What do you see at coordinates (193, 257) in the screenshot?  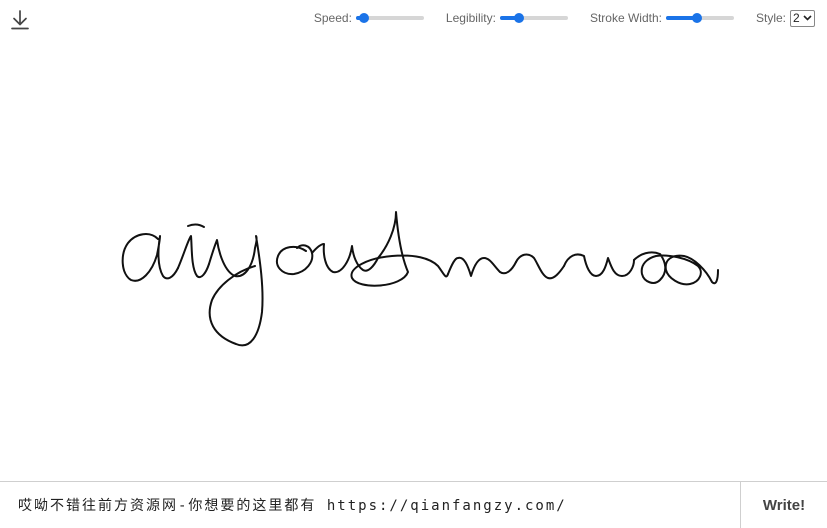 I see `handwriting-stroke-i` at bounding box center [193, 257].